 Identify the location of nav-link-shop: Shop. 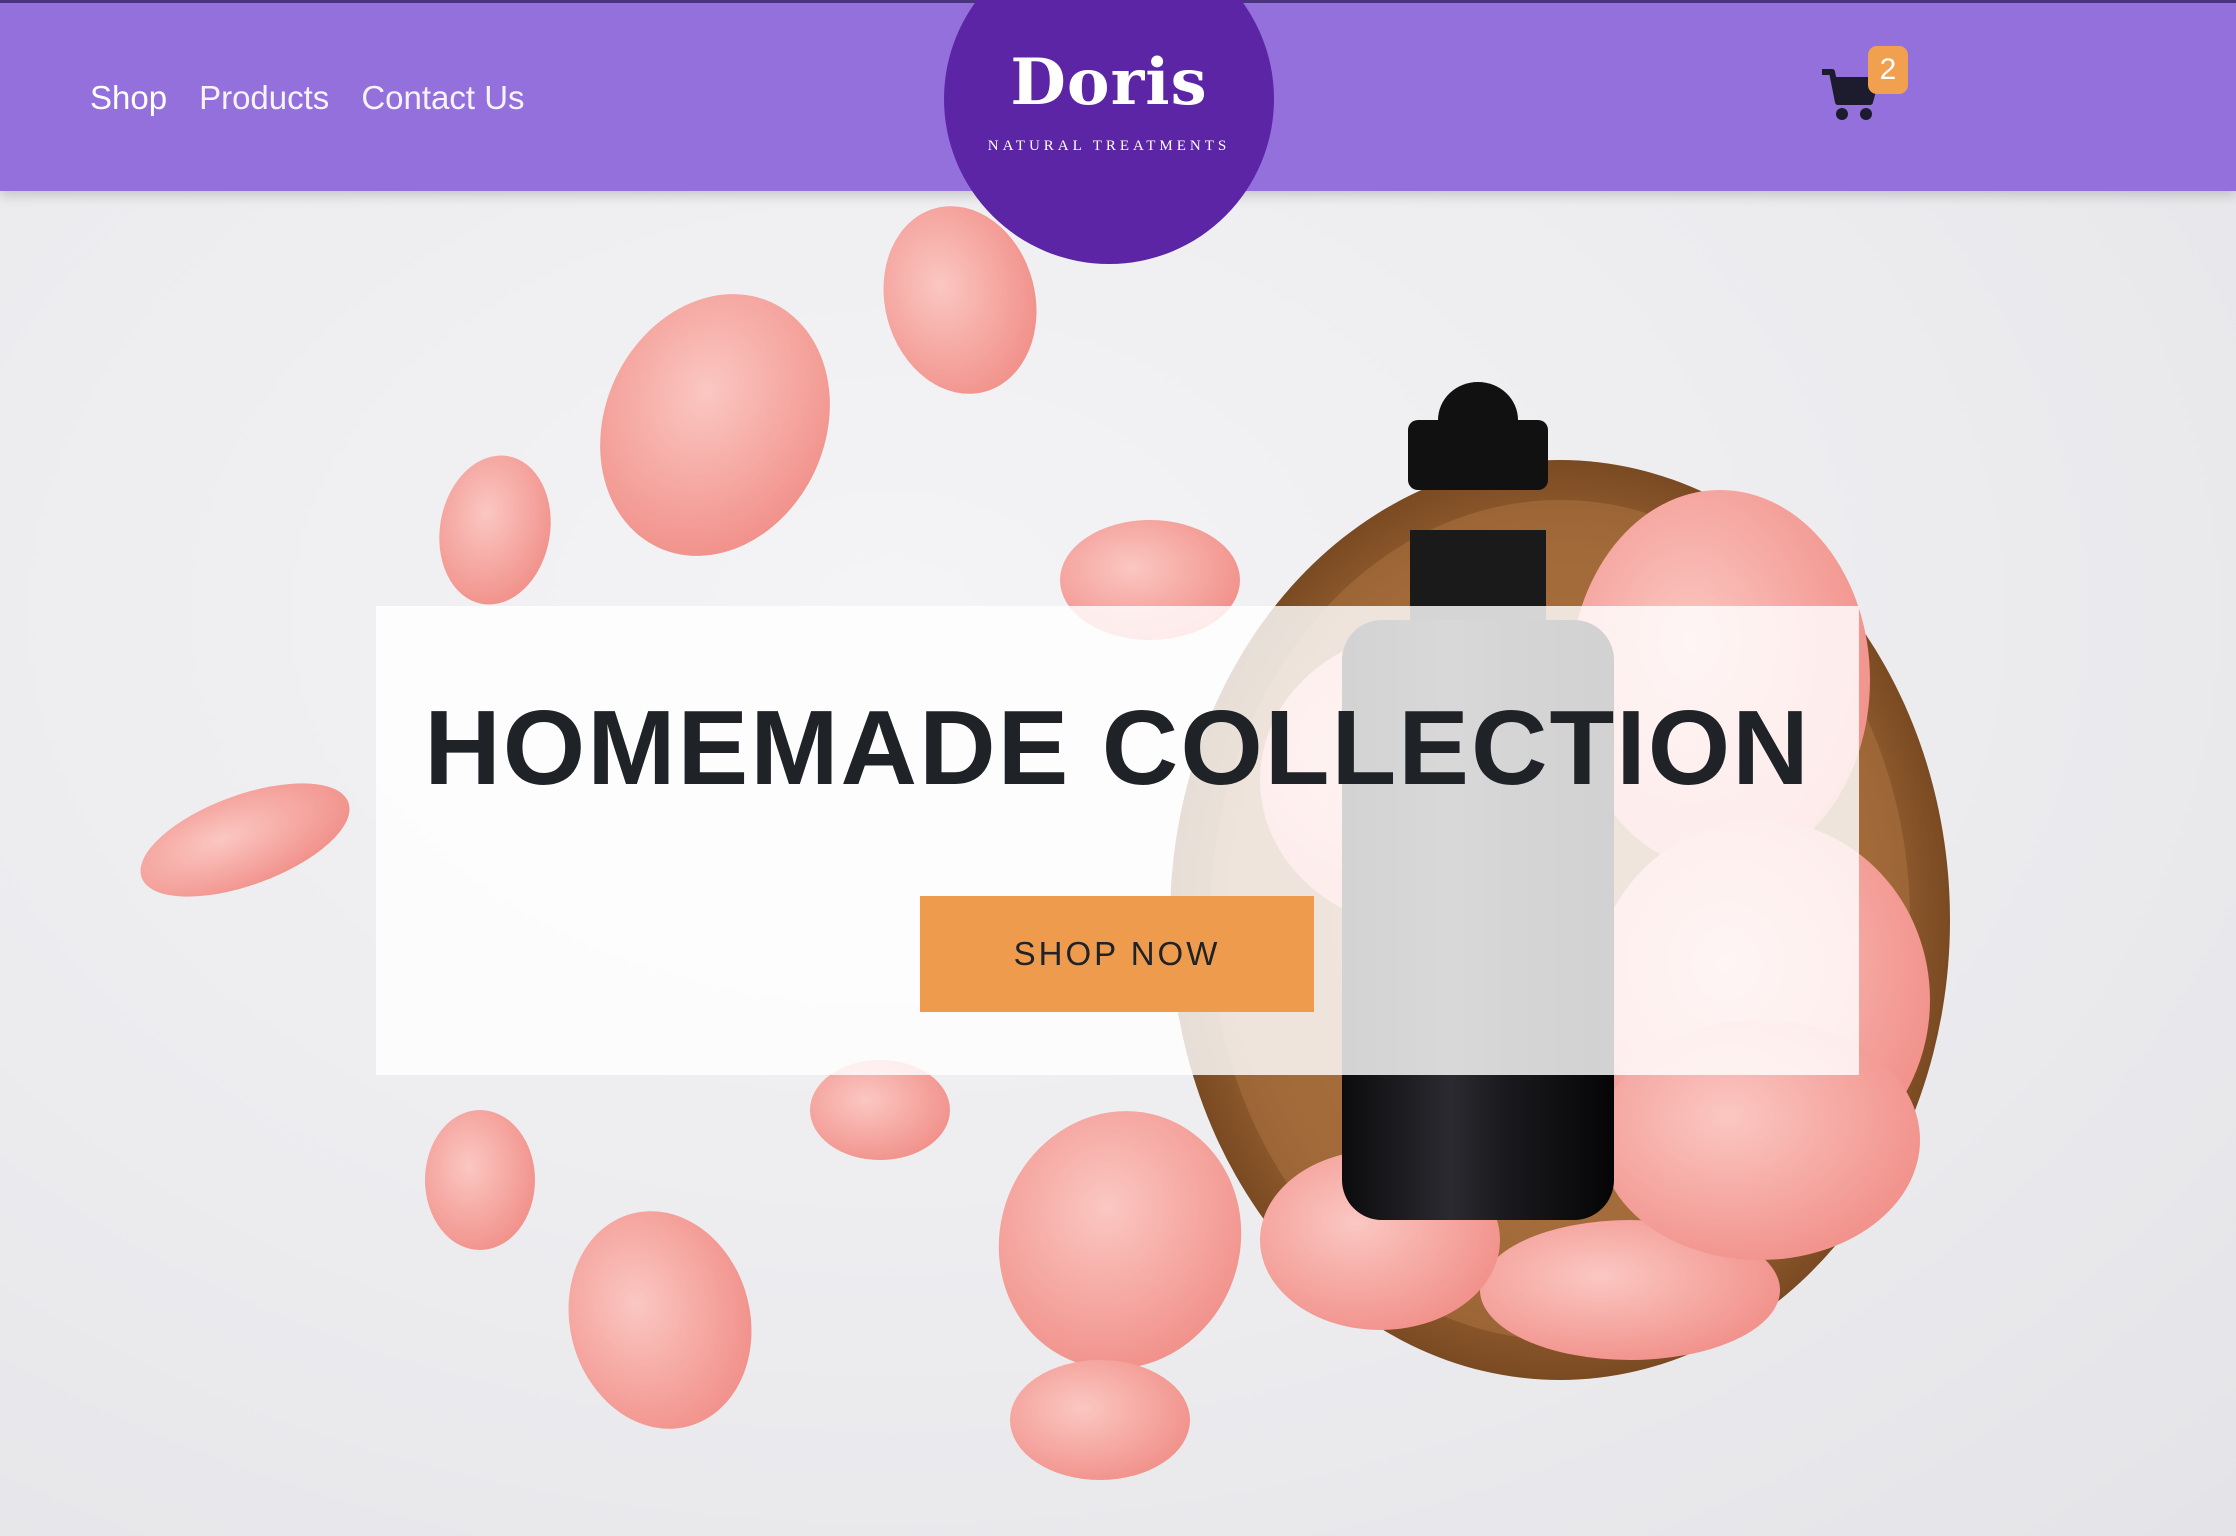
(128, 98).